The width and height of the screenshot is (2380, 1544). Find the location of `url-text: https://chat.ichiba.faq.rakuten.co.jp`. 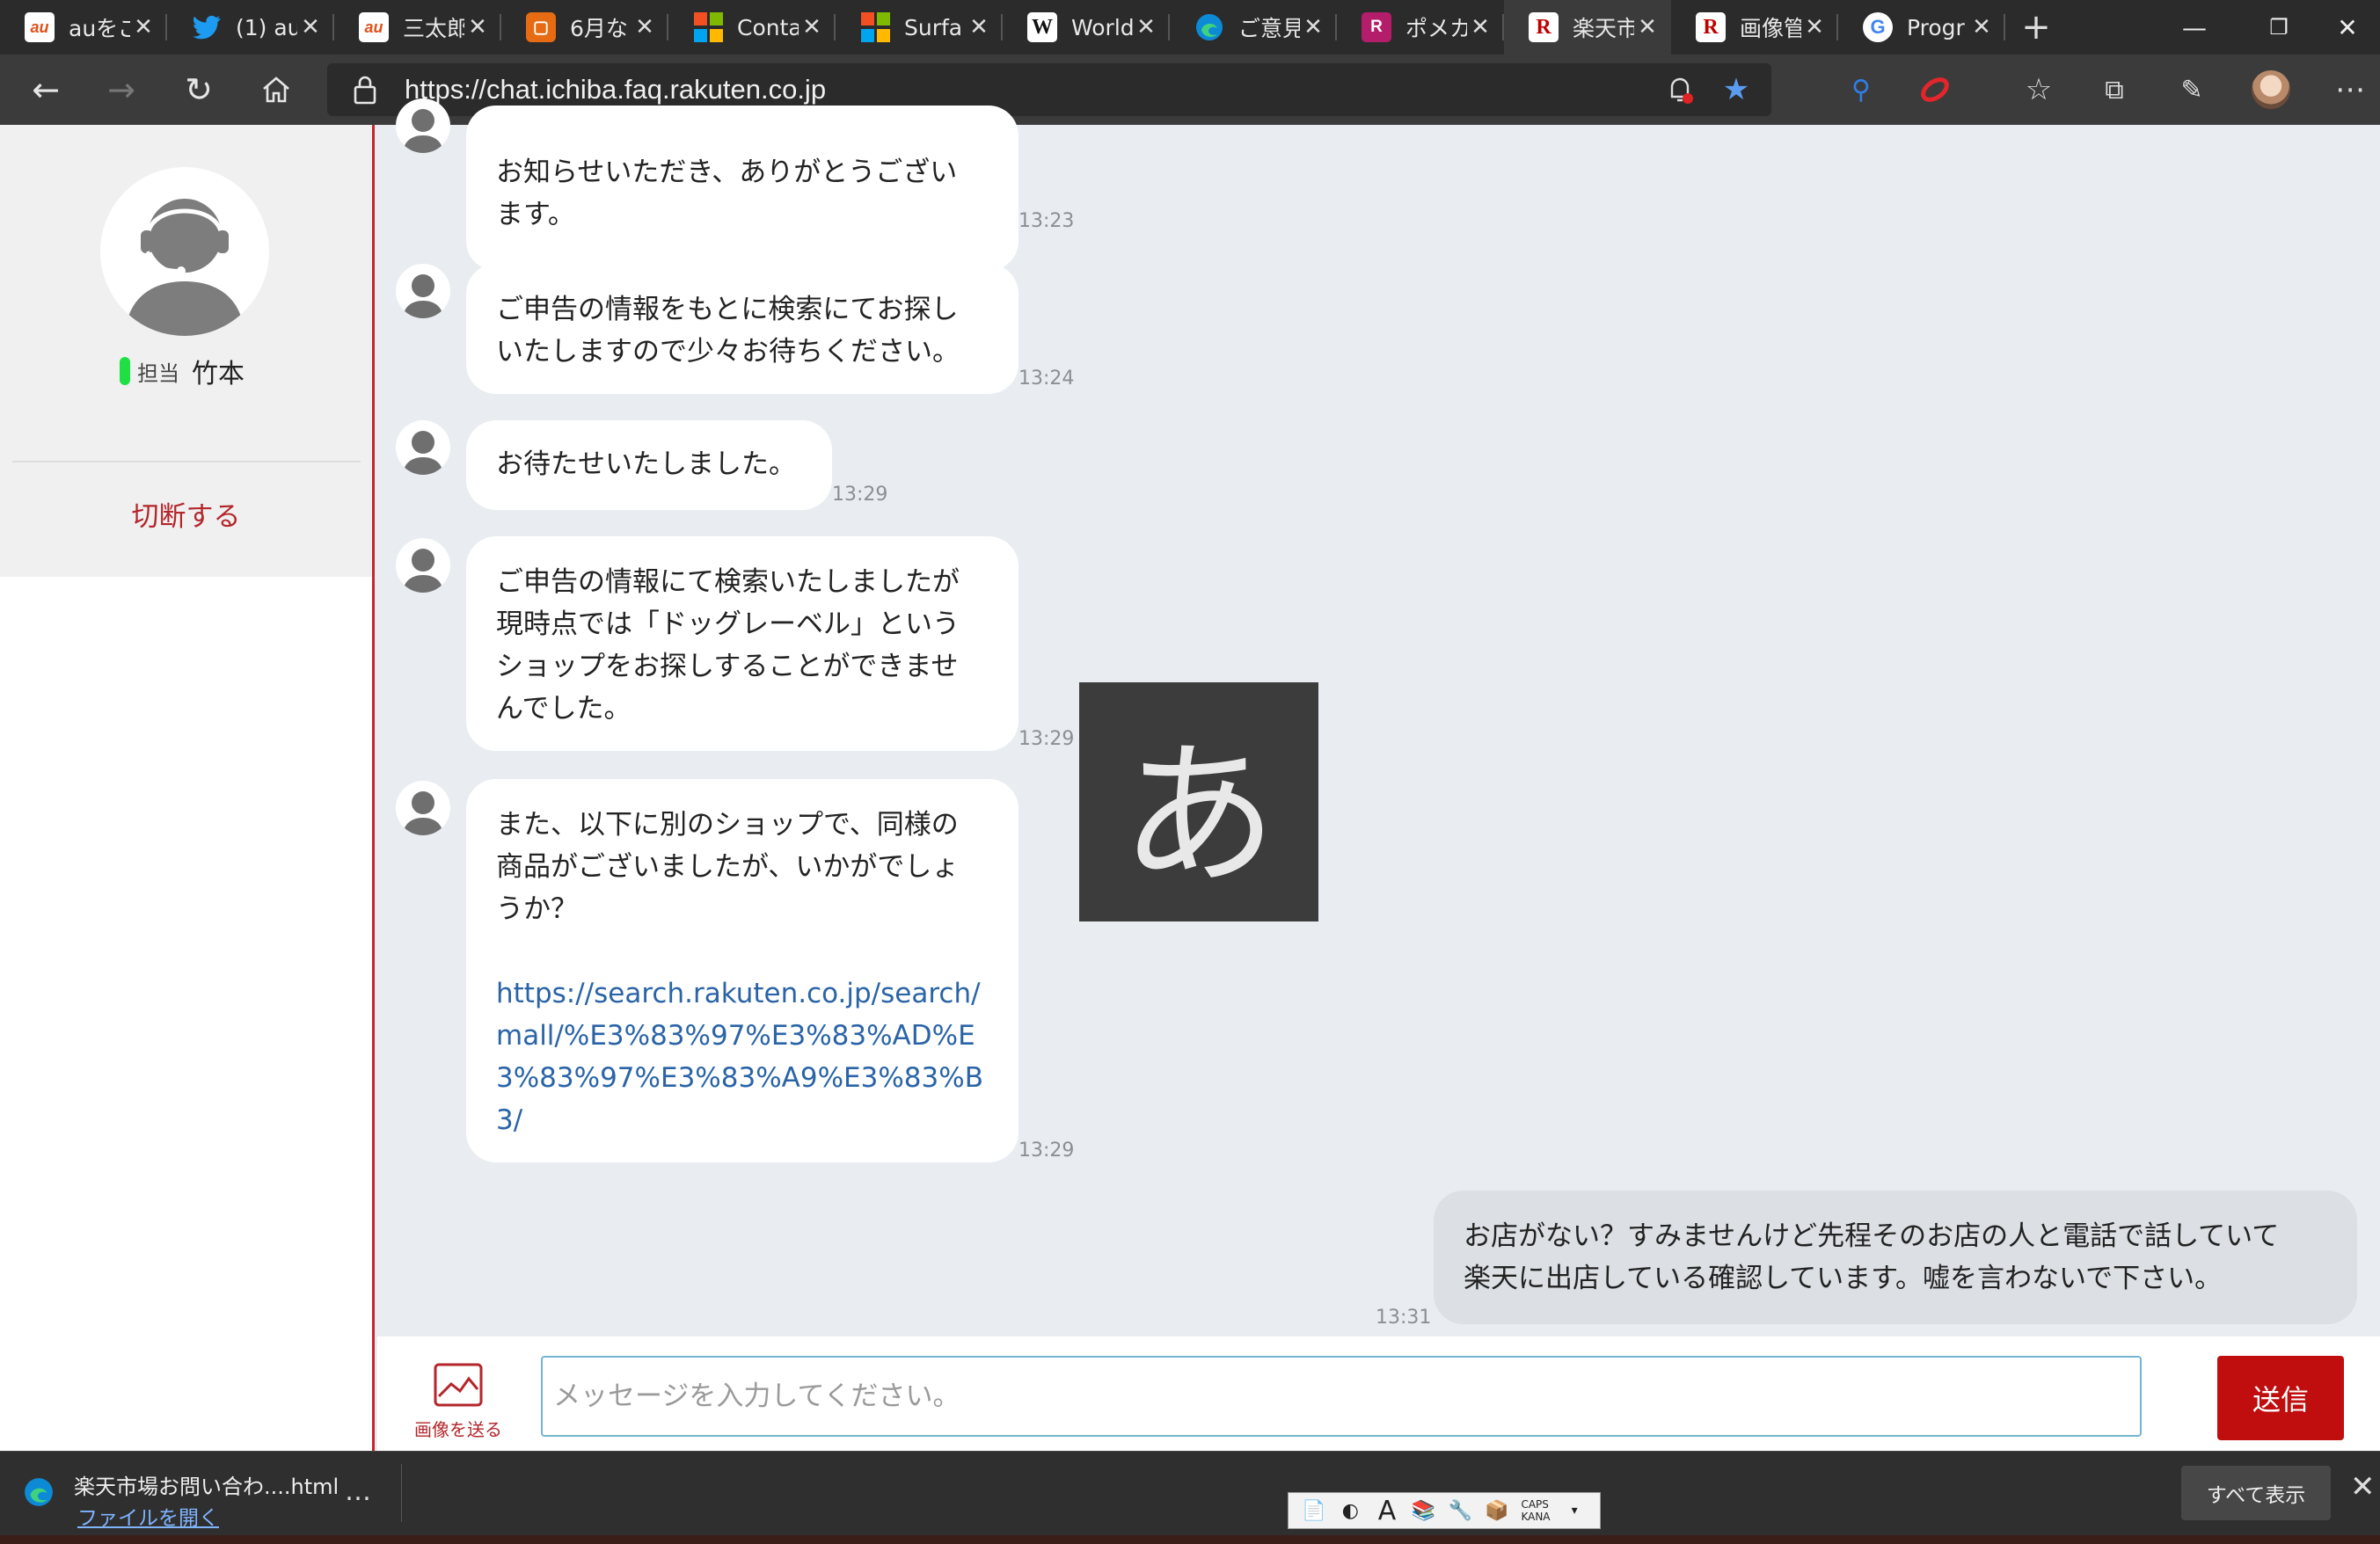

url-text: https://chat.ichiba.faq.rakuten.co.jp is located at coordinates (615, 90).